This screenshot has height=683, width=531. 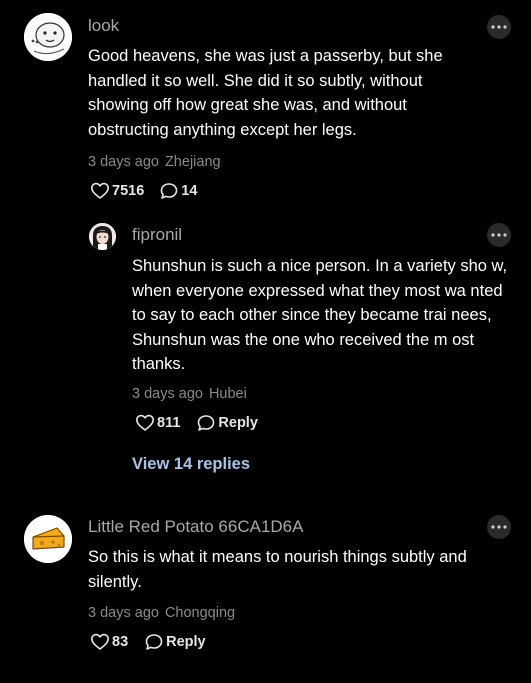 I want to click on comment-meta: 3 days ago Hubei, so click(x=189, y=394).